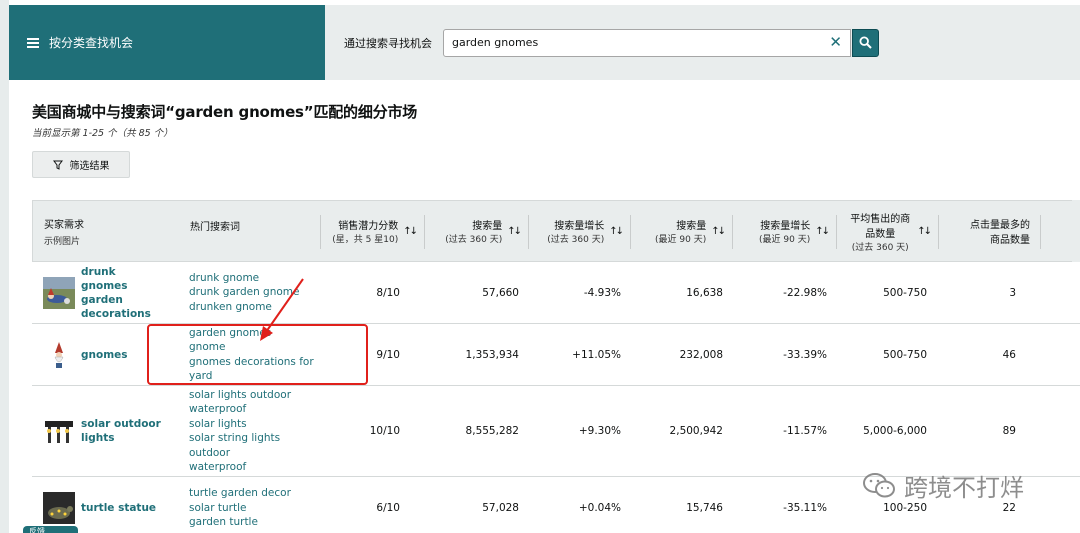 This screenshot has height=533, width=1080. What do you see at coordinates (599, 431) in the screenshot?
I see `growth-360-cell: +9.30%` at bounding box center [599, 431].